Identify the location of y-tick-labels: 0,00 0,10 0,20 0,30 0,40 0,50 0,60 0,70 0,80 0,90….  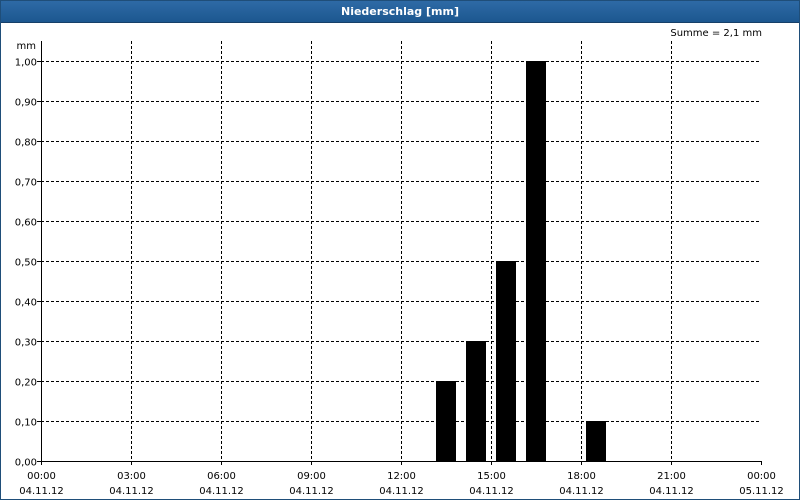
(26, 263).